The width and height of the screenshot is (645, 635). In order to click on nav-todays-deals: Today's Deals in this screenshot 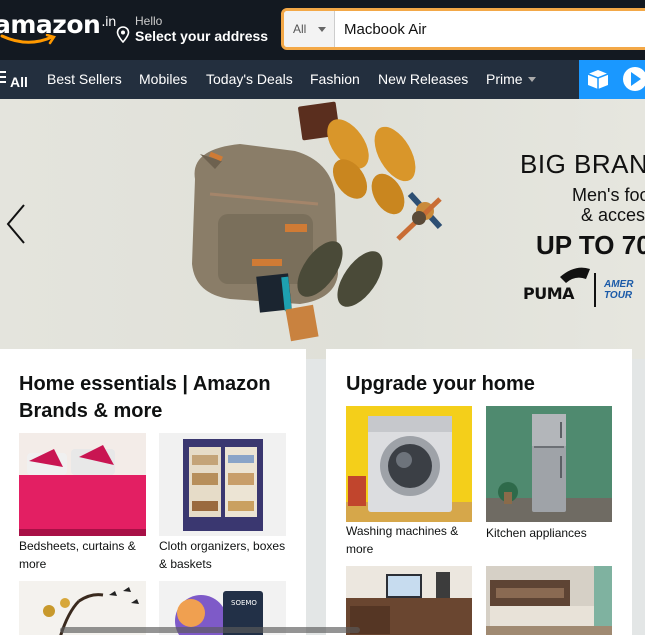, I will do `click(249, 79)`.